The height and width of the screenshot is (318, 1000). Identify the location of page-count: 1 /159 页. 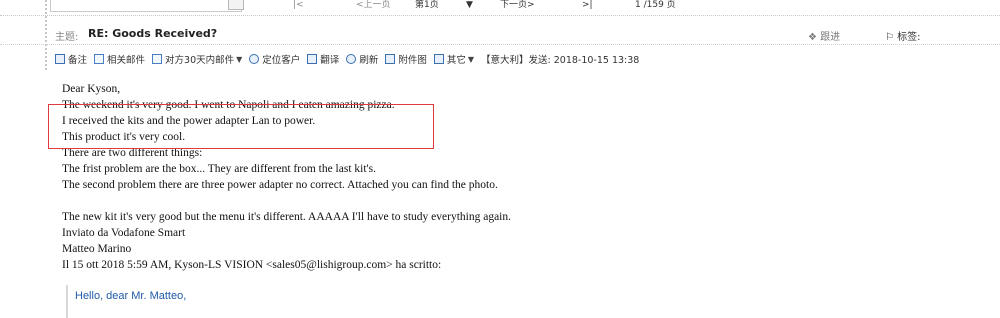
(655, 5).